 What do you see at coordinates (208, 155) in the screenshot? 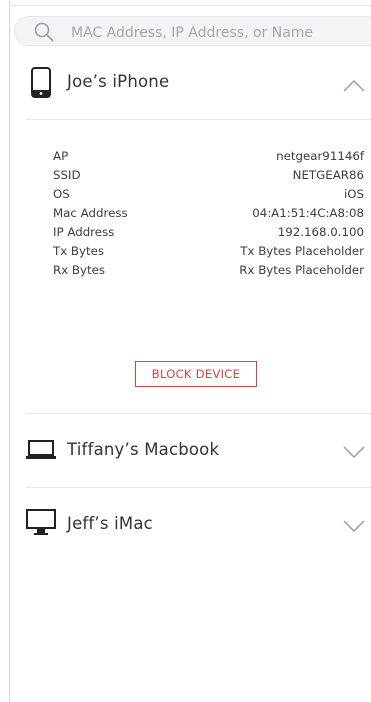
I see `detail-row-ap: AP netgear91146f` at bounding box center [208, 155].